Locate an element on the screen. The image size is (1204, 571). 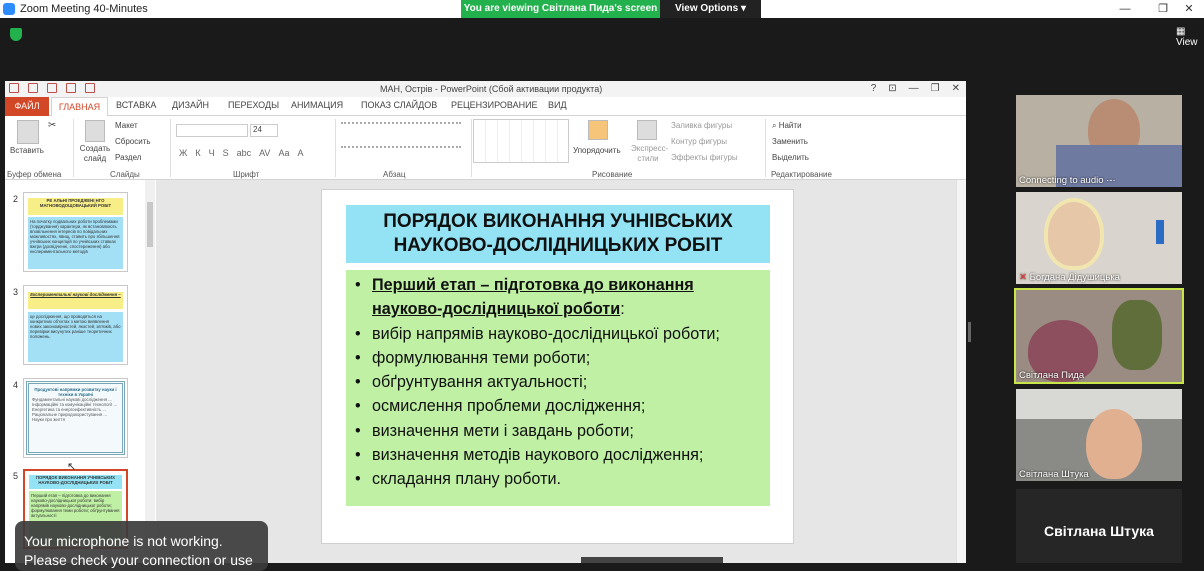
select-button: Выделить is located at coordinates (790, 157).